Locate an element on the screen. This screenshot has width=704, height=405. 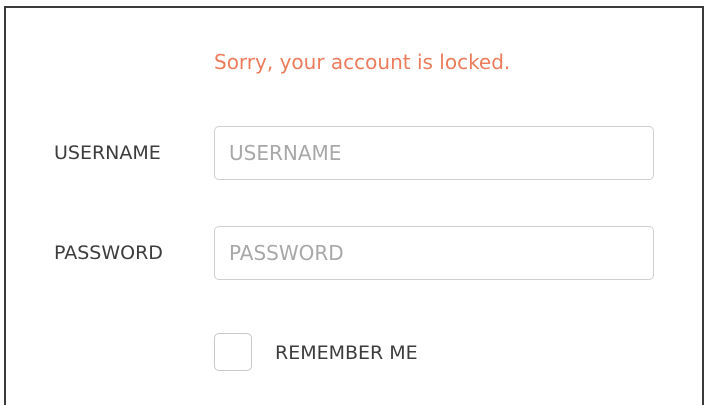
account-locked-error: Sorry, your account is locked. is located at coordinates (362, 62).